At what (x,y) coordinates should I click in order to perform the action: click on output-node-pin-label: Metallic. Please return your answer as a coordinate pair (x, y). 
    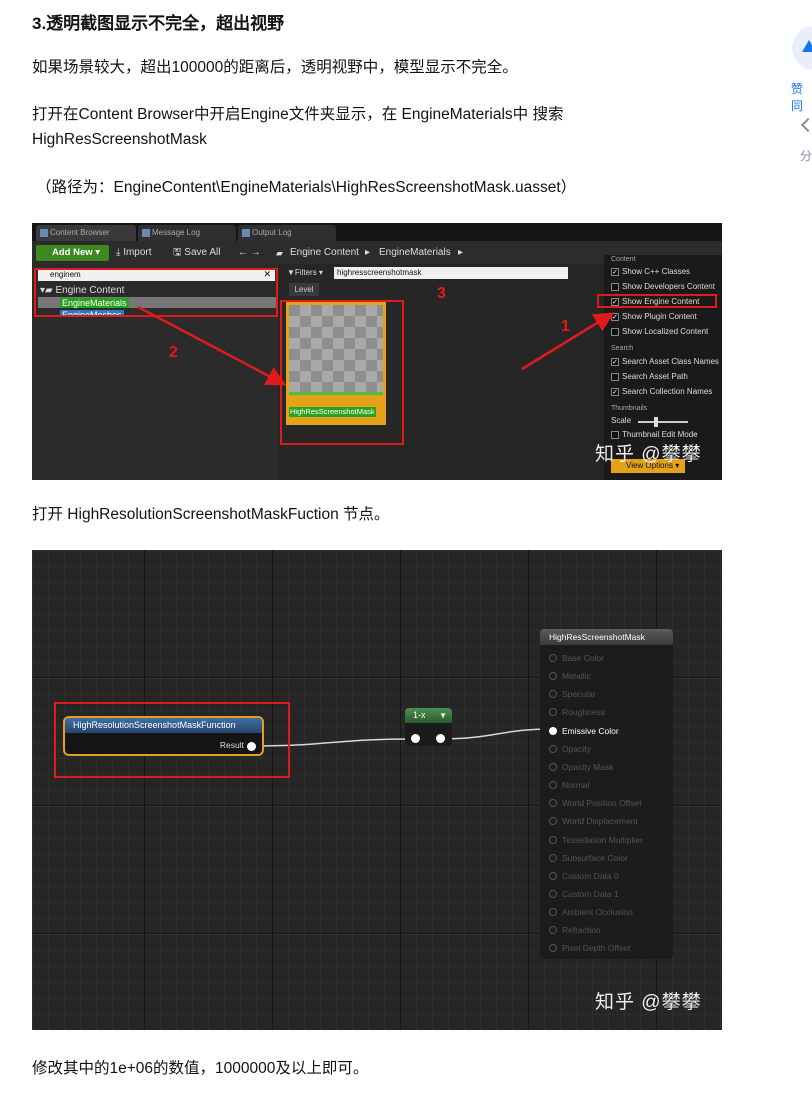
    Looking at the image, I should click on (576, 676).